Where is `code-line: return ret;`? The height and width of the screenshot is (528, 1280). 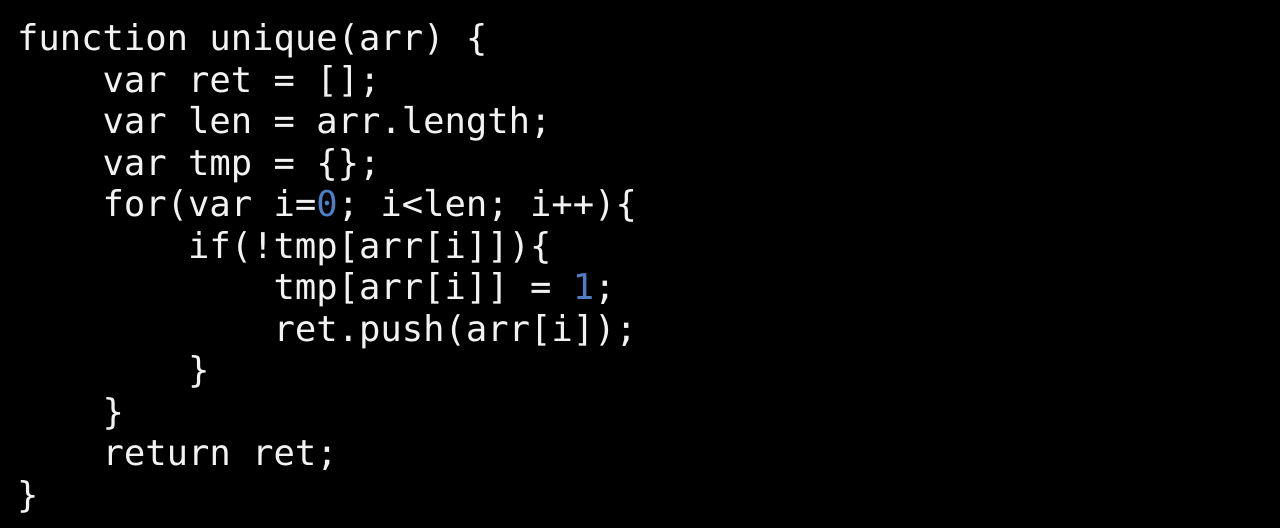 code-line: return ret; is located at coordinates (177, 453).